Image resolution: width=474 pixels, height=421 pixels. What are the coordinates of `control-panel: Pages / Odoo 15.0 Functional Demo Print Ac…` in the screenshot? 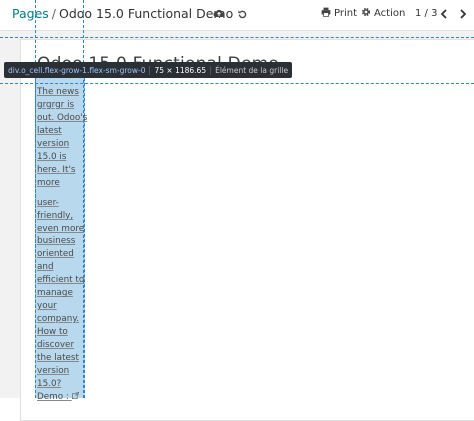 It's located at (237, 15).